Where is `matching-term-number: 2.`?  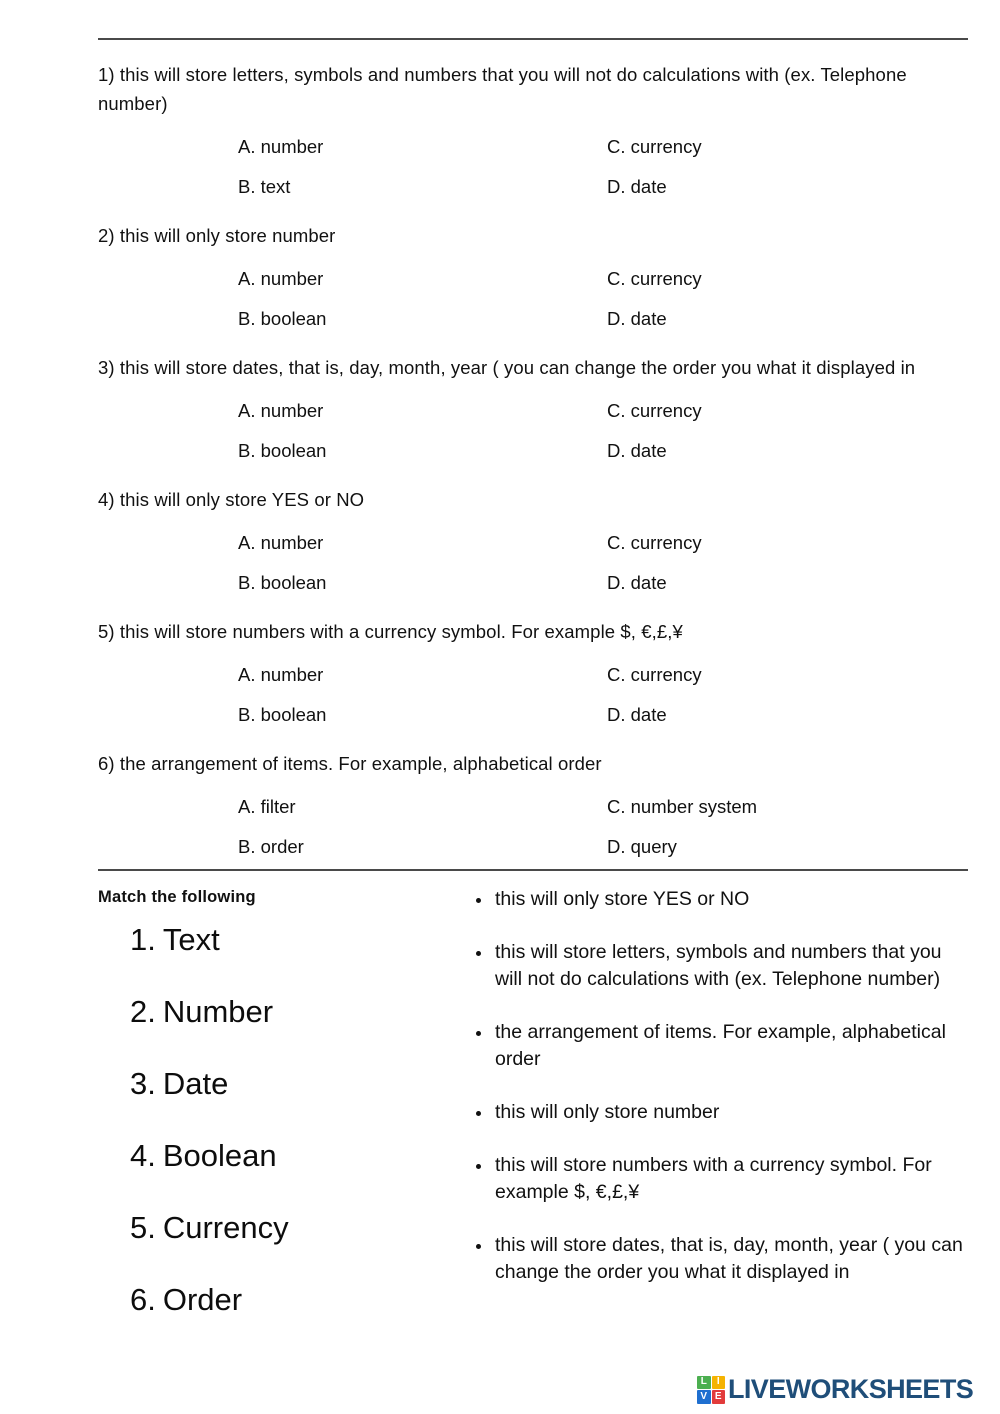 matching-term-number: 2. is located at coordinates (143, 1011).